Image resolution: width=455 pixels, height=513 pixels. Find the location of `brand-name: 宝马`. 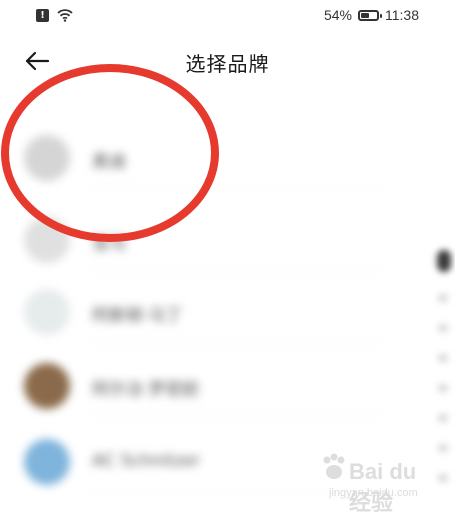

brand-name: 宝马 is located at coordinates (109, 244).